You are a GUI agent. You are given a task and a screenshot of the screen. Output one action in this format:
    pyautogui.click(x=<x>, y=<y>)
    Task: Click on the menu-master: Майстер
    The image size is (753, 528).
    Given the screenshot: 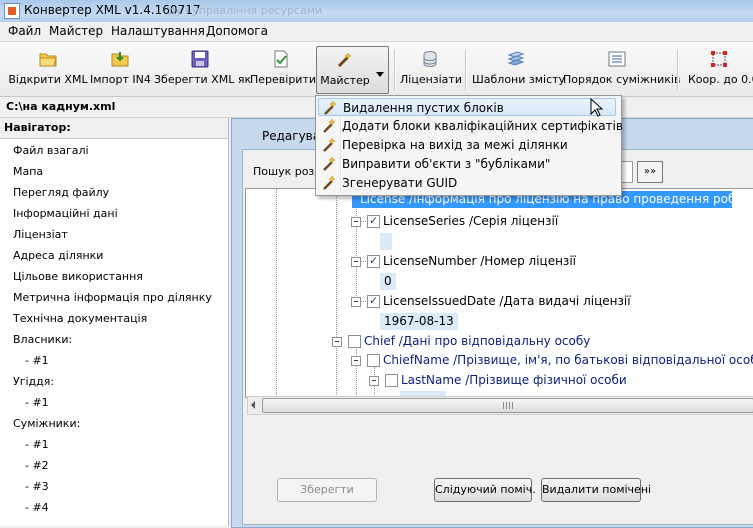 What is the action you would take?
    pyautogui.click(x=76, y=31)
    